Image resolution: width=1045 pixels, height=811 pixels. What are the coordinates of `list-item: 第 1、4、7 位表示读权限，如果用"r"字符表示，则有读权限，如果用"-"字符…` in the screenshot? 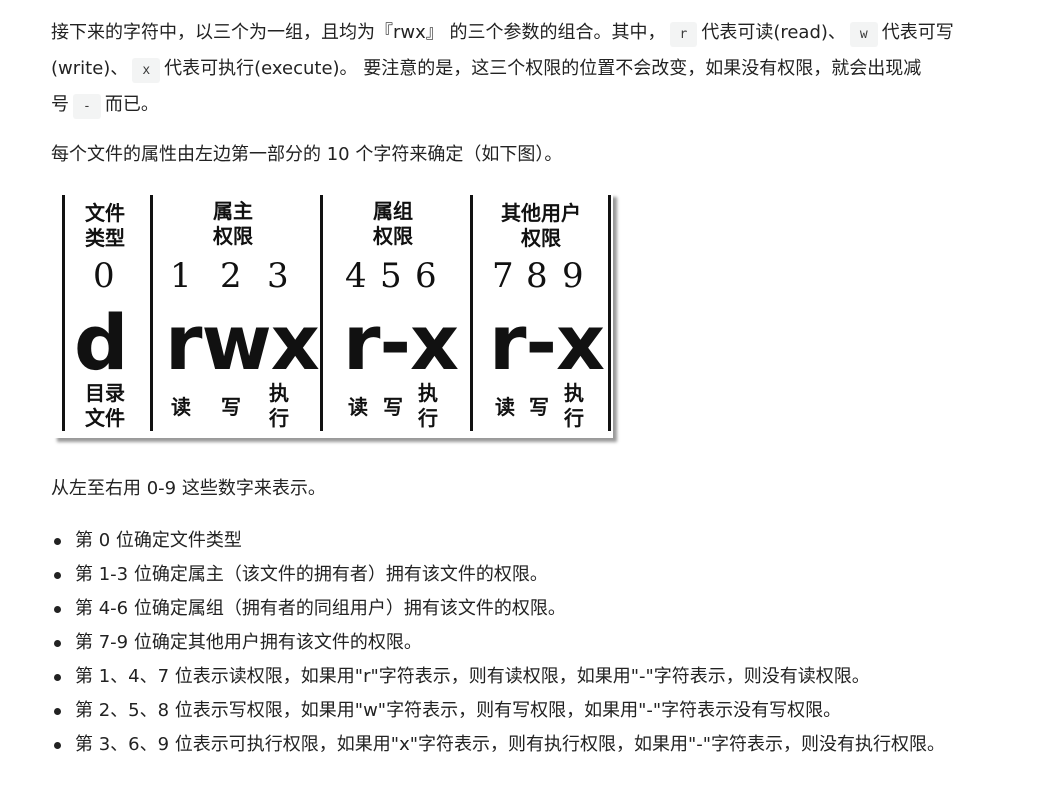 It's located at (512, 677).